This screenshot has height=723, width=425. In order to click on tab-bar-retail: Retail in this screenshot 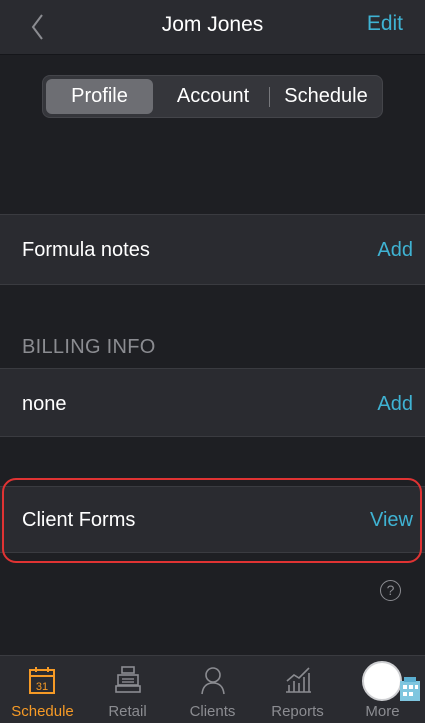, I will do `click(127, 689)`.